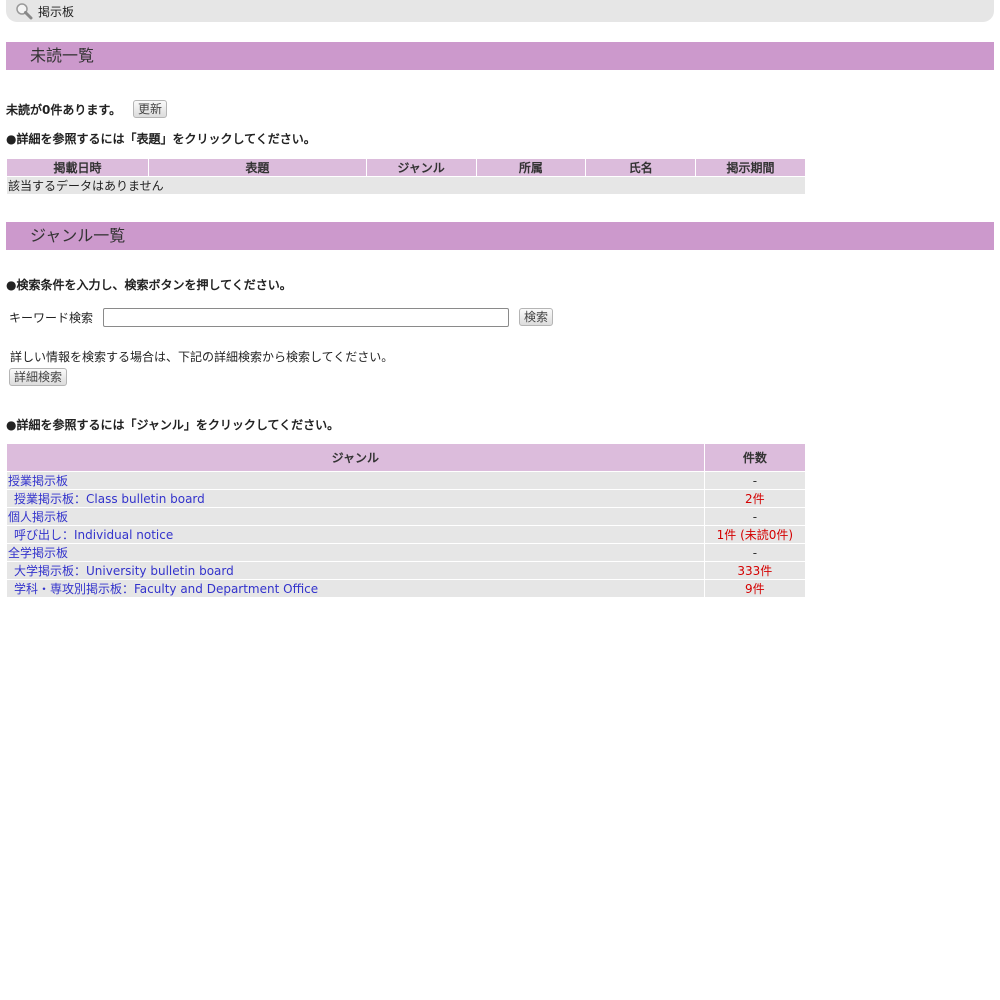 The image size is (1000, 1000). Describe the element at coordinates (306, 317) in the screenshot. I see `keyword-search-input` at that location.